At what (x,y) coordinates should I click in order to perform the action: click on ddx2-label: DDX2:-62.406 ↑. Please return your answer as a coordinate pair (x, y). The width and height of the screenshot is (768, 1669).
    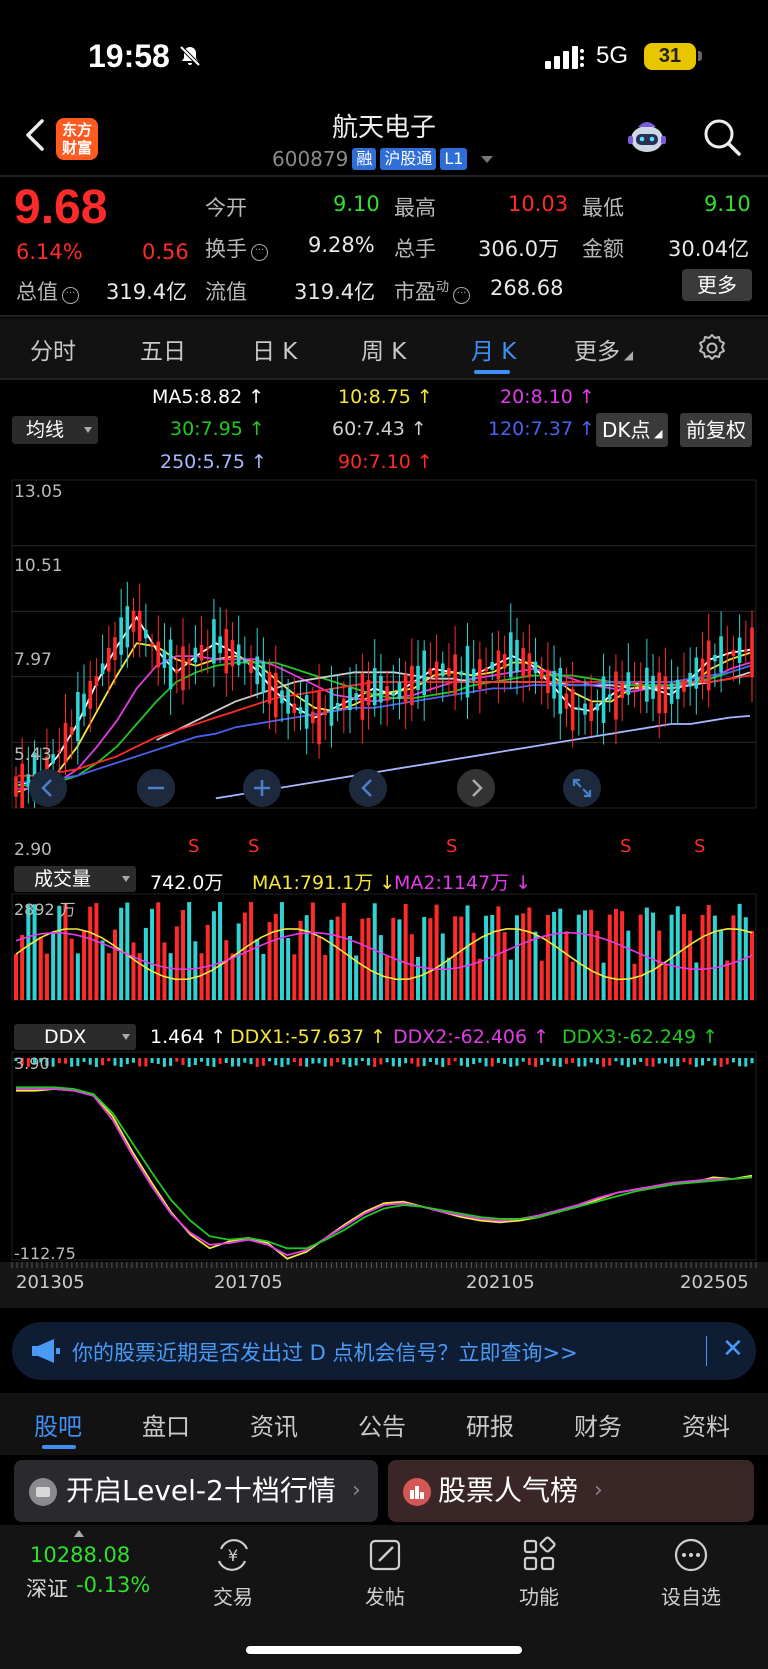
    Looking at the image, I should click on (471, 1037).